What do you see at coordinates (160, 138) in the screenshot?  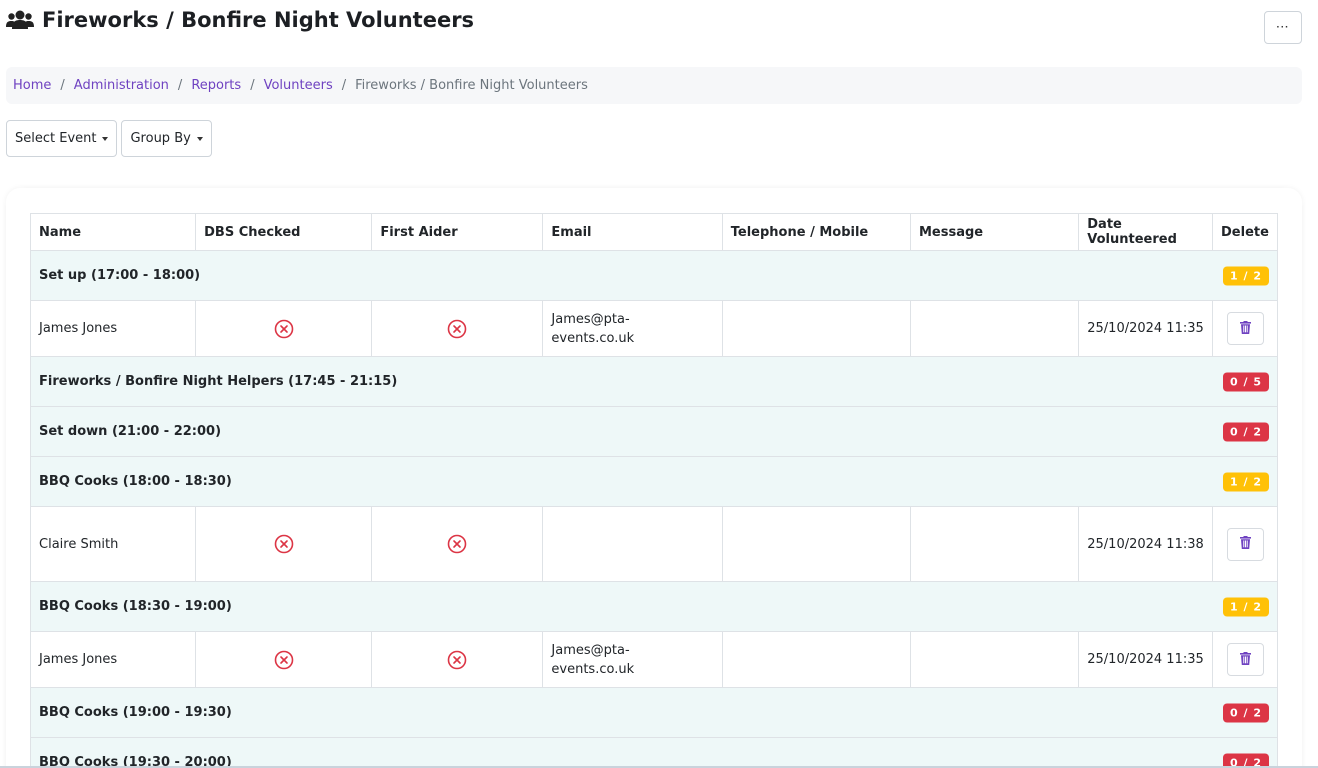 I see `group-by-label: Group By` at bounding box center [160, 138].